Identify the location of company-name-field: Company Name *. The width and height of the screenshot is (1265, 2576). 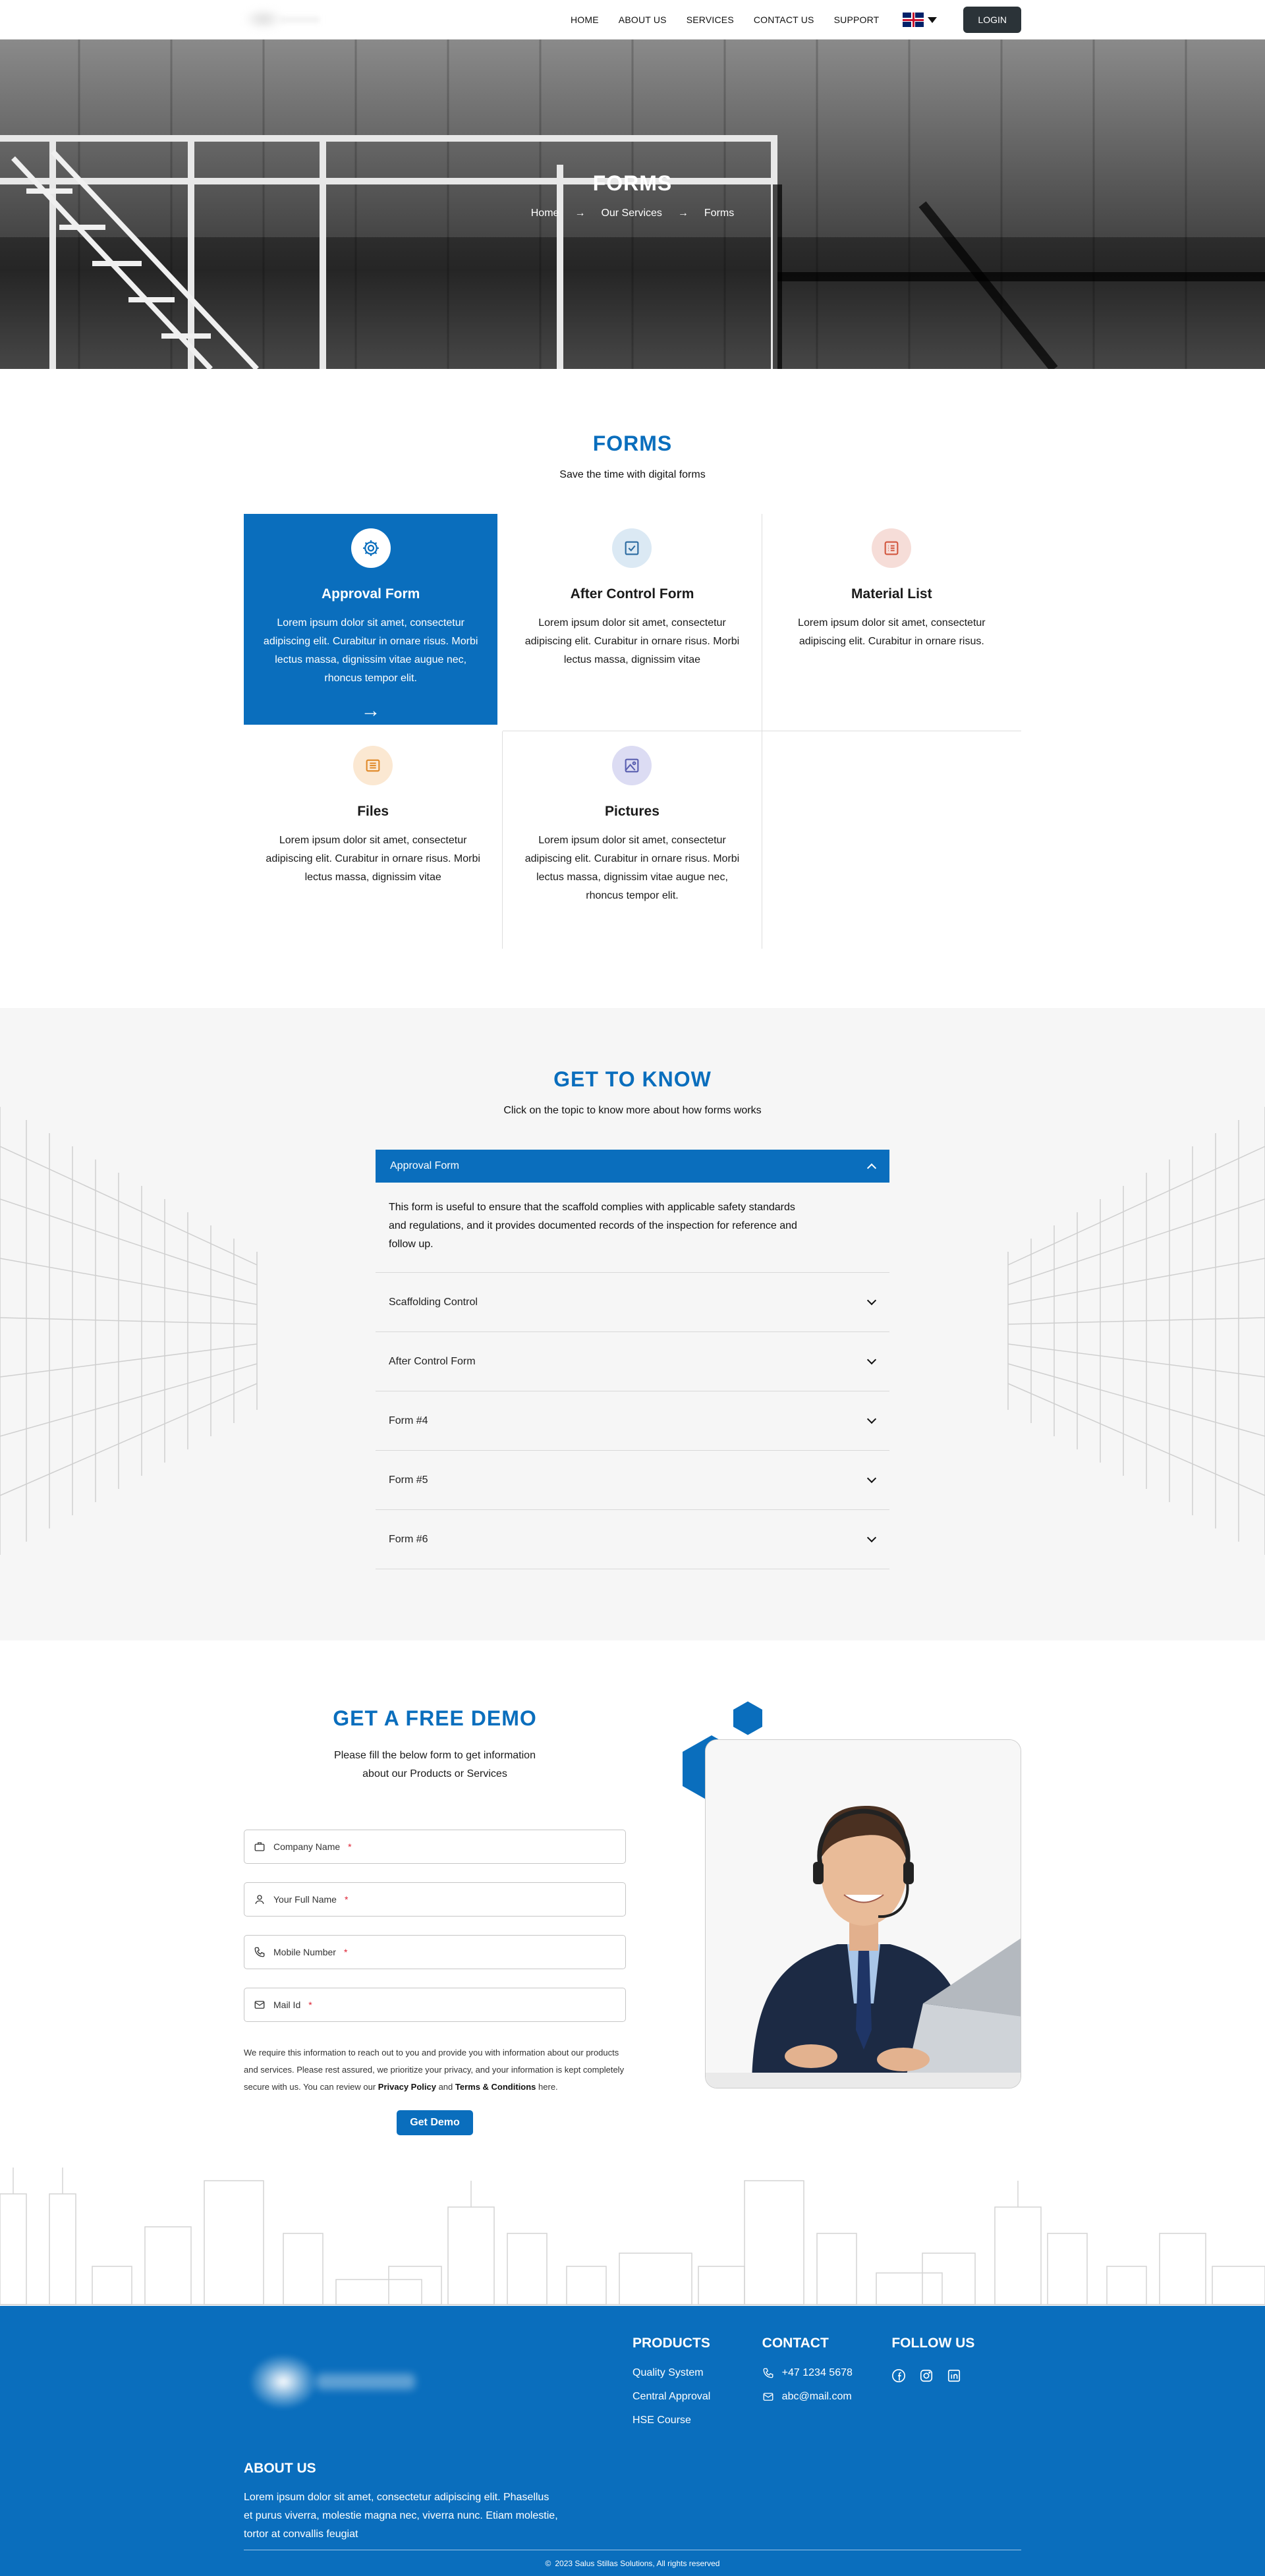
(435, 1847).